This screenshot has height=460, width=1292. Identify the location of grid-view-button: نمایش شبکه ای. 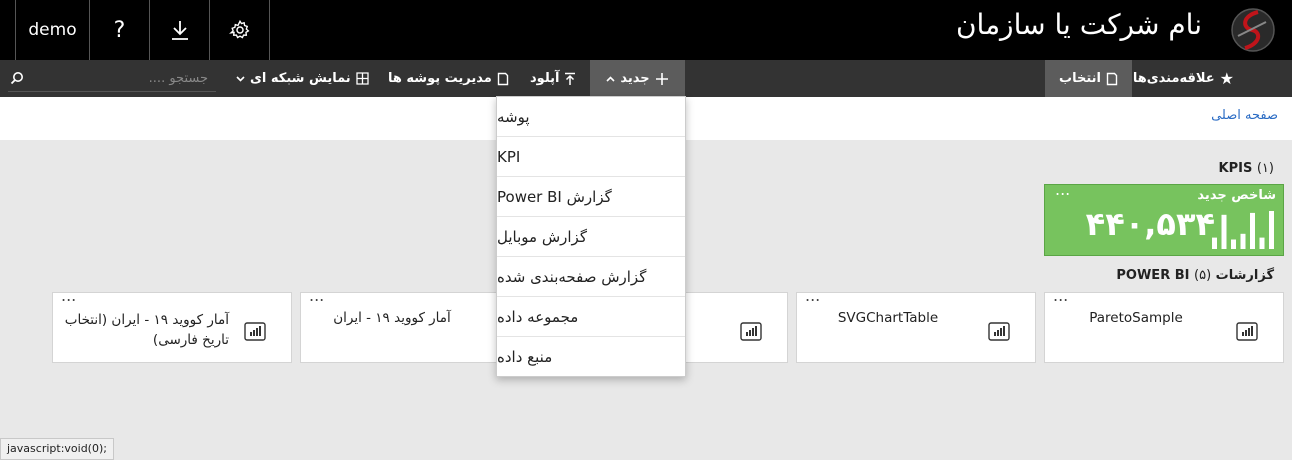
(302, 78).